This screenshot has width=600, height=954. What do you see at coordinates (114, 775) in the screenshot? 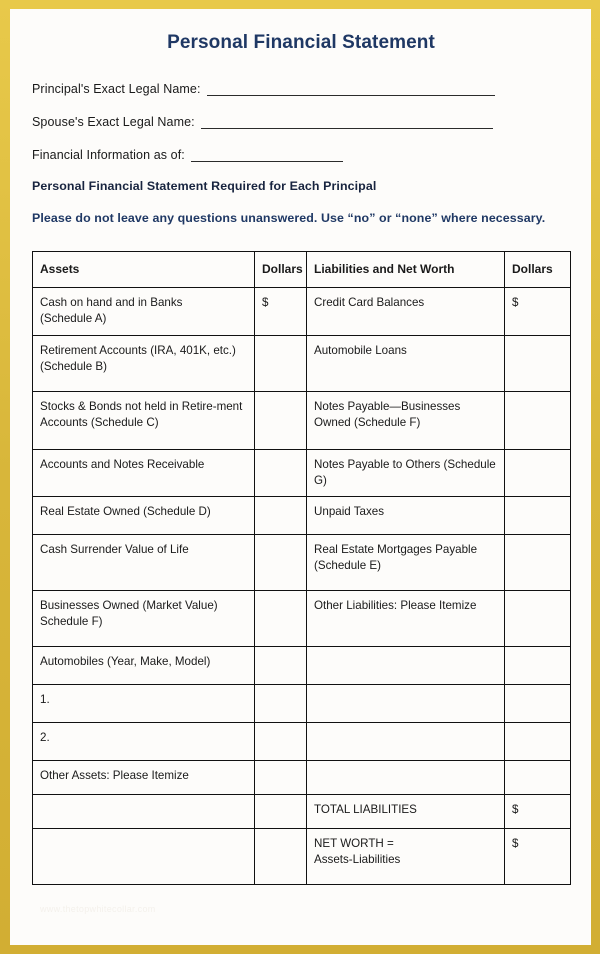
I see `asset-label-cell-text: Other Assets: Please Itemize` at bounding box center [114, 775].